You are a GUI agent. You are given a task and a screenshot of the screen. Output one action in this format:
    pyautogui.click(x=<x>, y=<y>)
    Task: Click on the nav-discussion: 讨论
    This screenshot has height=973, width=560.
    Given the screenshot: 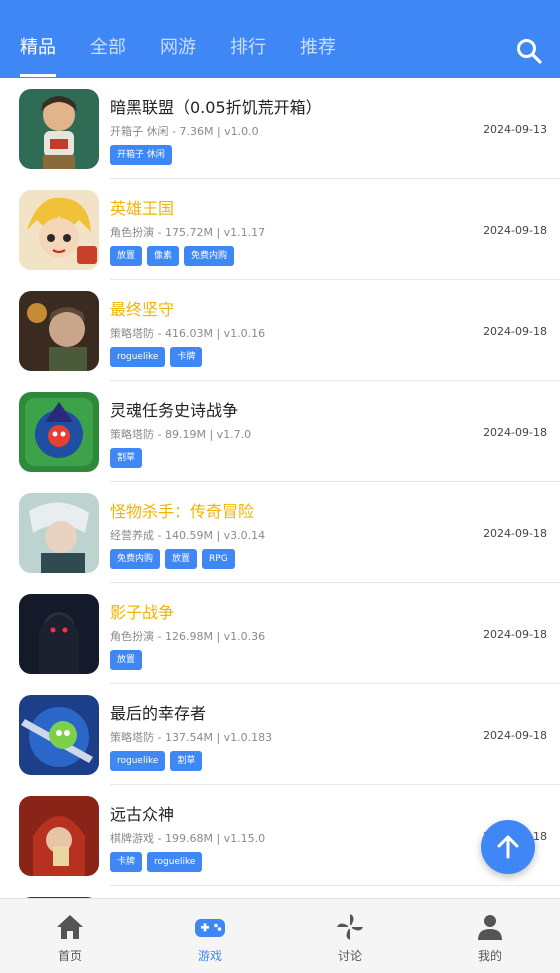 What is the action you would take?
    pyautogui.click(x=350, y=936)
    